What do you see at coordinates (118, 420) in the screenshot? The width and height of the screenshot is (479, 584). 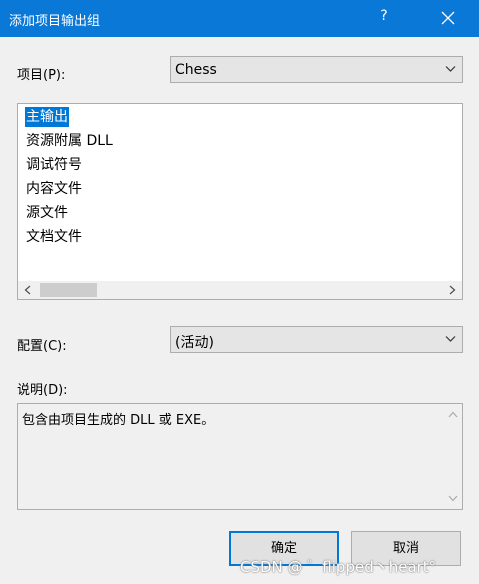 I see `description-text: 包含由项目生成的 DLL 或 EXE。` at bounding box center [118, 420].